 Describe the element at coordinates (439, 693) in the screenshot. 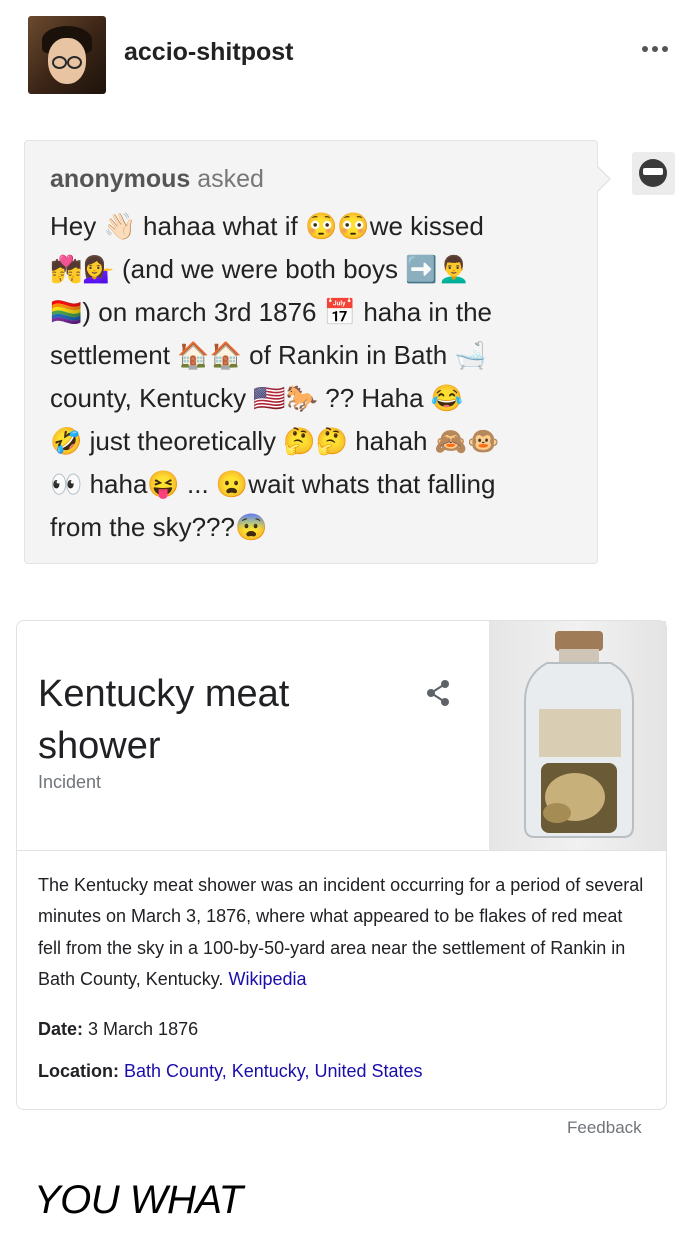

I see `share-icon` at that location.